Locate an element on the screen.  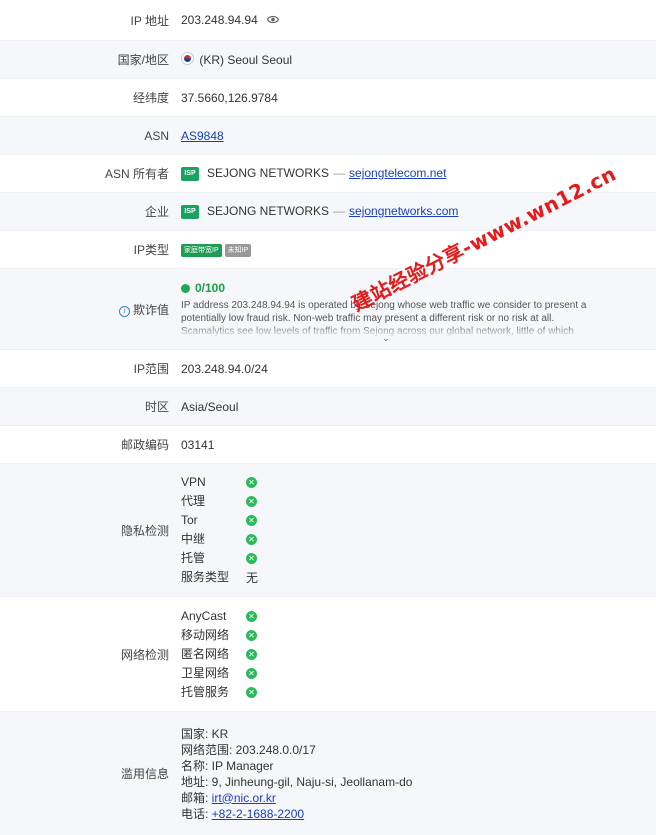
privacy-item-label: 代理 is located at coordinates (193, 501).